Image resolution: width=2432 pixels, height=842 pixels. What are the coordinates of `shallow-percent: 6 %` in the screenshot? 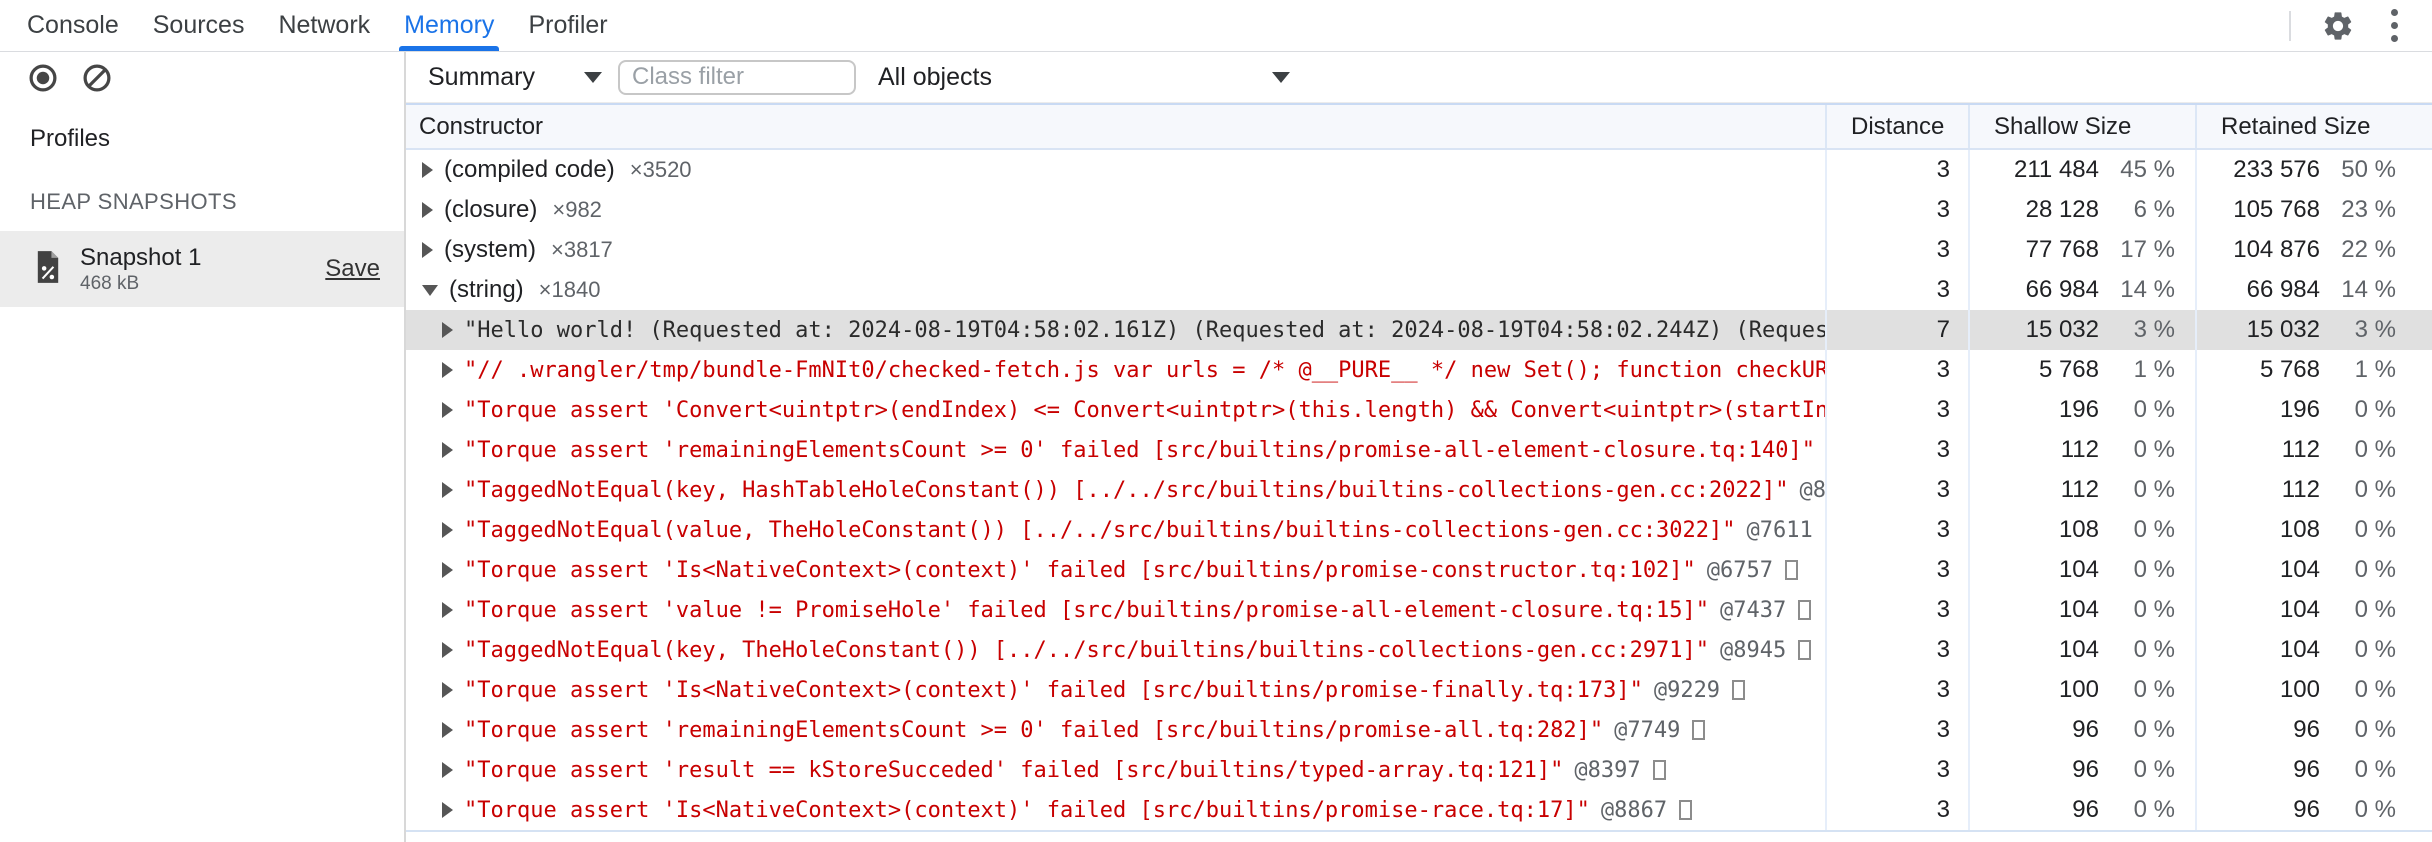 It's located at (2154, 209).